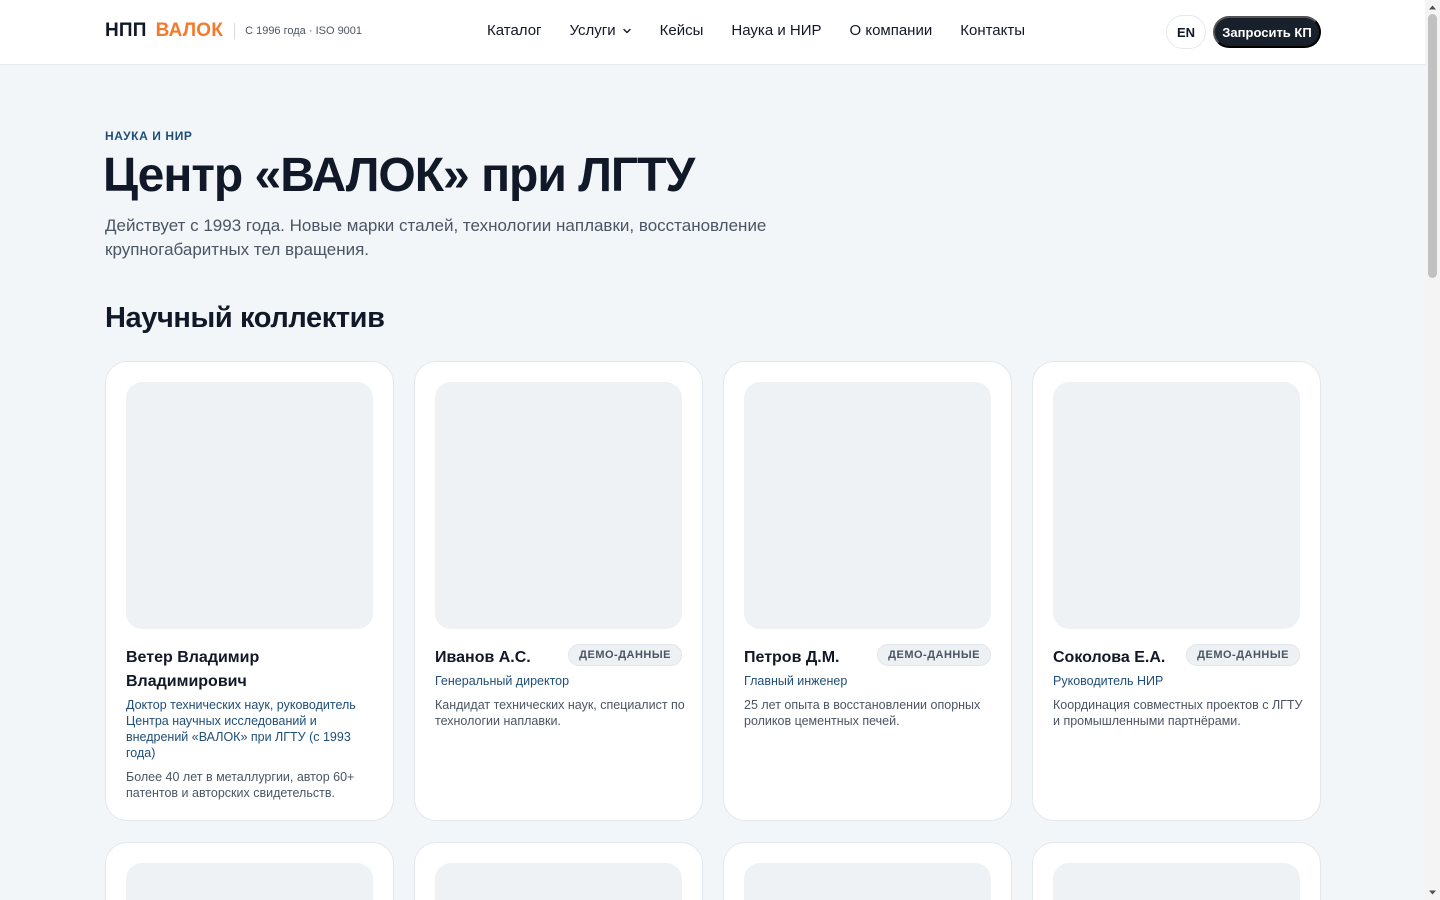  I want to click on brand-valok: ВАЛОК, so click(189, 30).